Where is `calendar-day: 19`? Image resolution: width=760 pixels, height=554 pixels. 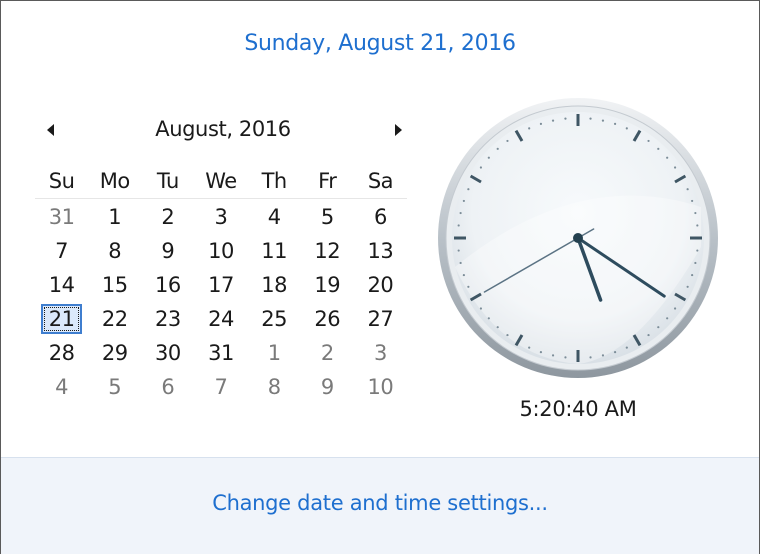 calendar-day: 19 is located at coordinates (327, 285).